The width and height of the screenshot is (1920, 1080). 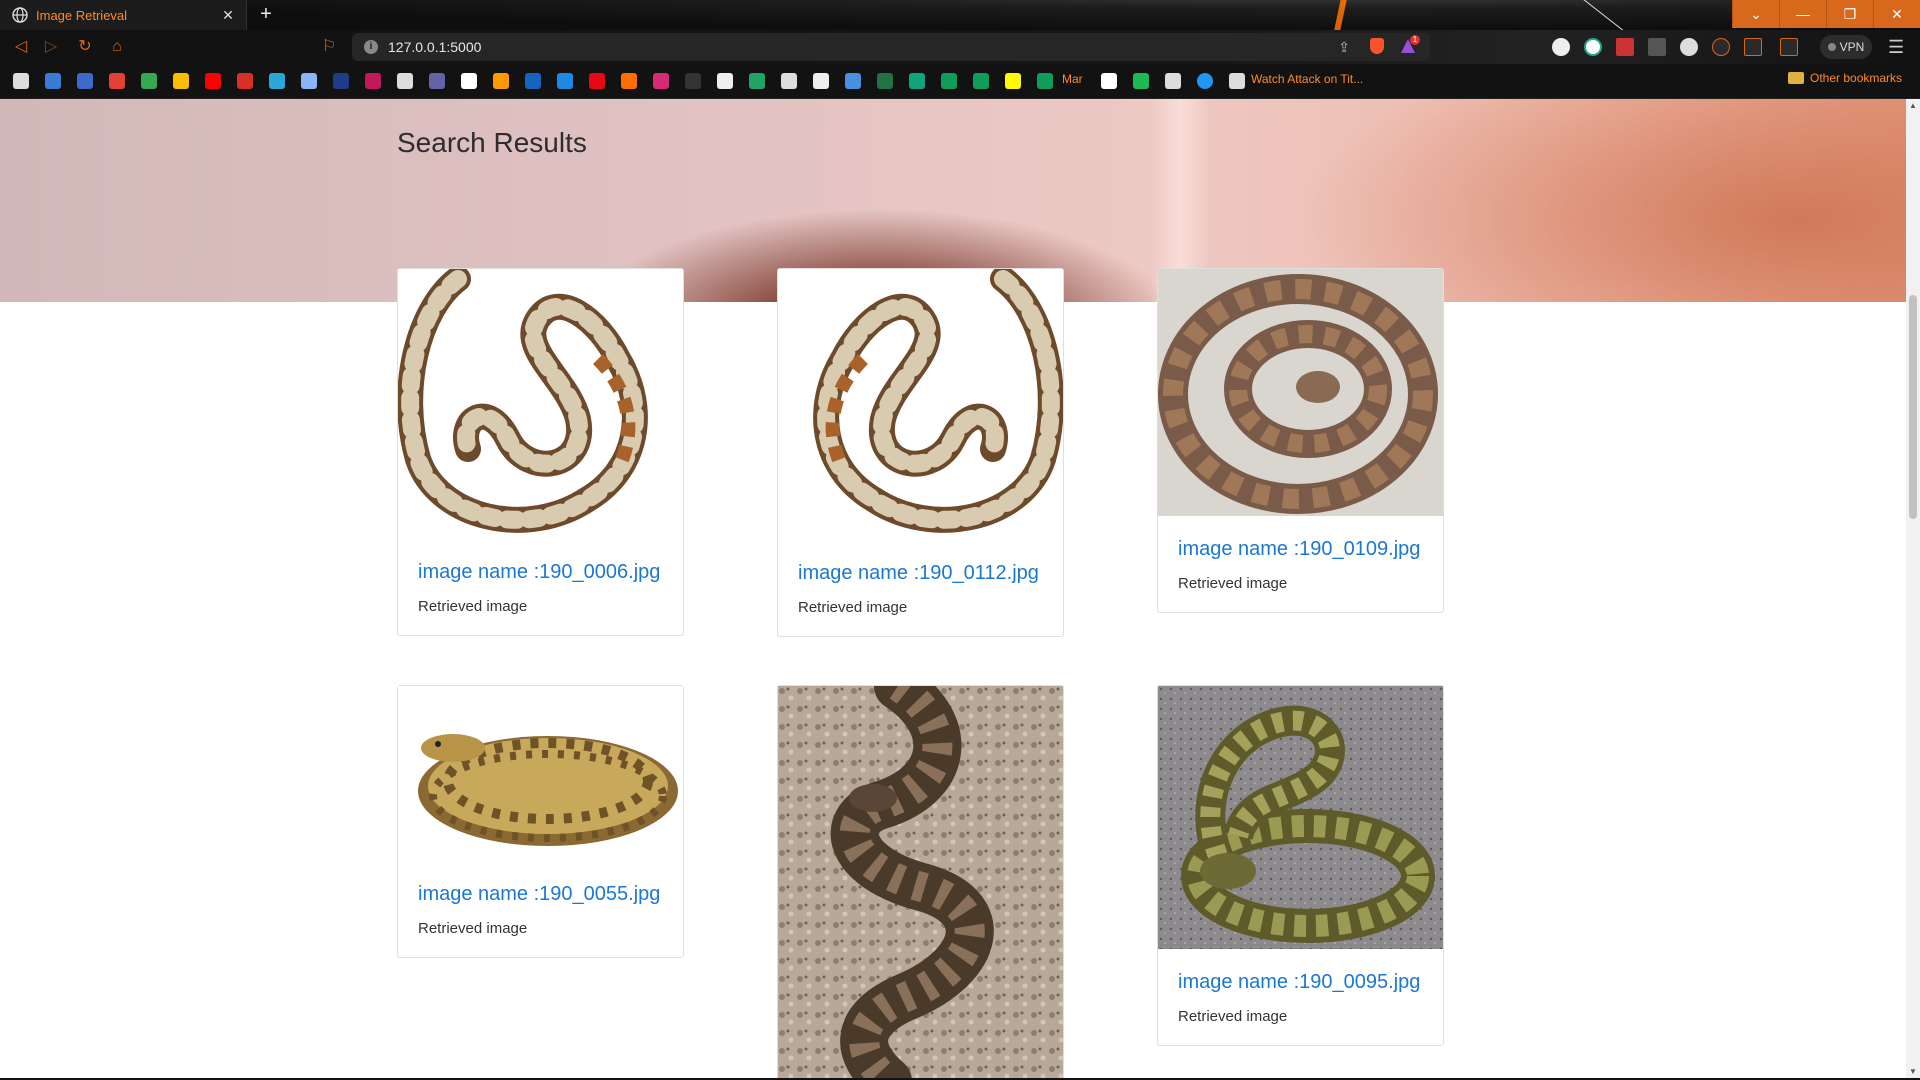 I want to click on address-bar: i 127.0.0.1:5000 ⇪ 1, so click(x=891, y=47).